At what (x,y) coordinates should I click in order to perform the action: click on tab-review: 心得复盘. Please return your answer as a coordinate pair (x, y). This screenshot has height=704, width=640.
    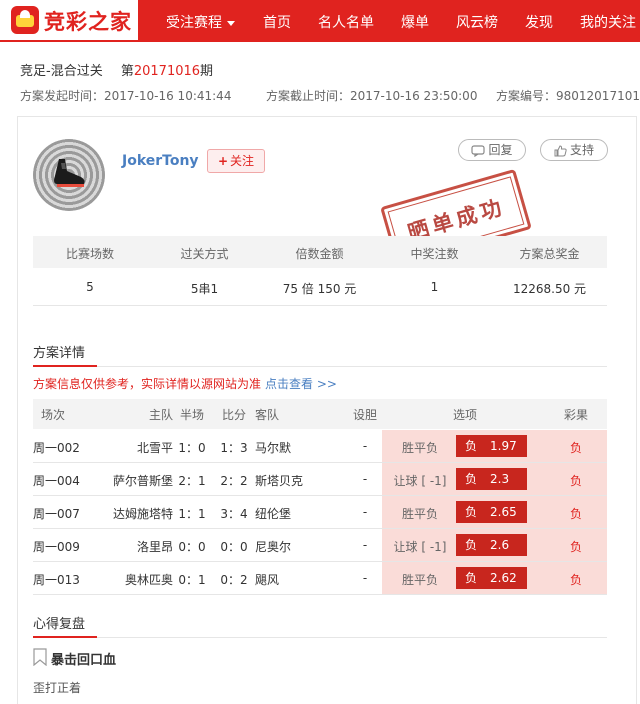
    Looking at the image, I should click on (59, 622).